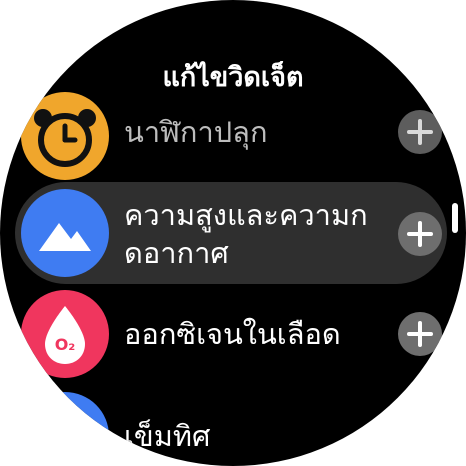 Image resolution: width=466 pixels, height=466 pixels. What do you see at coordinates (420, 132) in the screenshot?
I see `add-widget-alarm-button` at bounding box center [420, 132].